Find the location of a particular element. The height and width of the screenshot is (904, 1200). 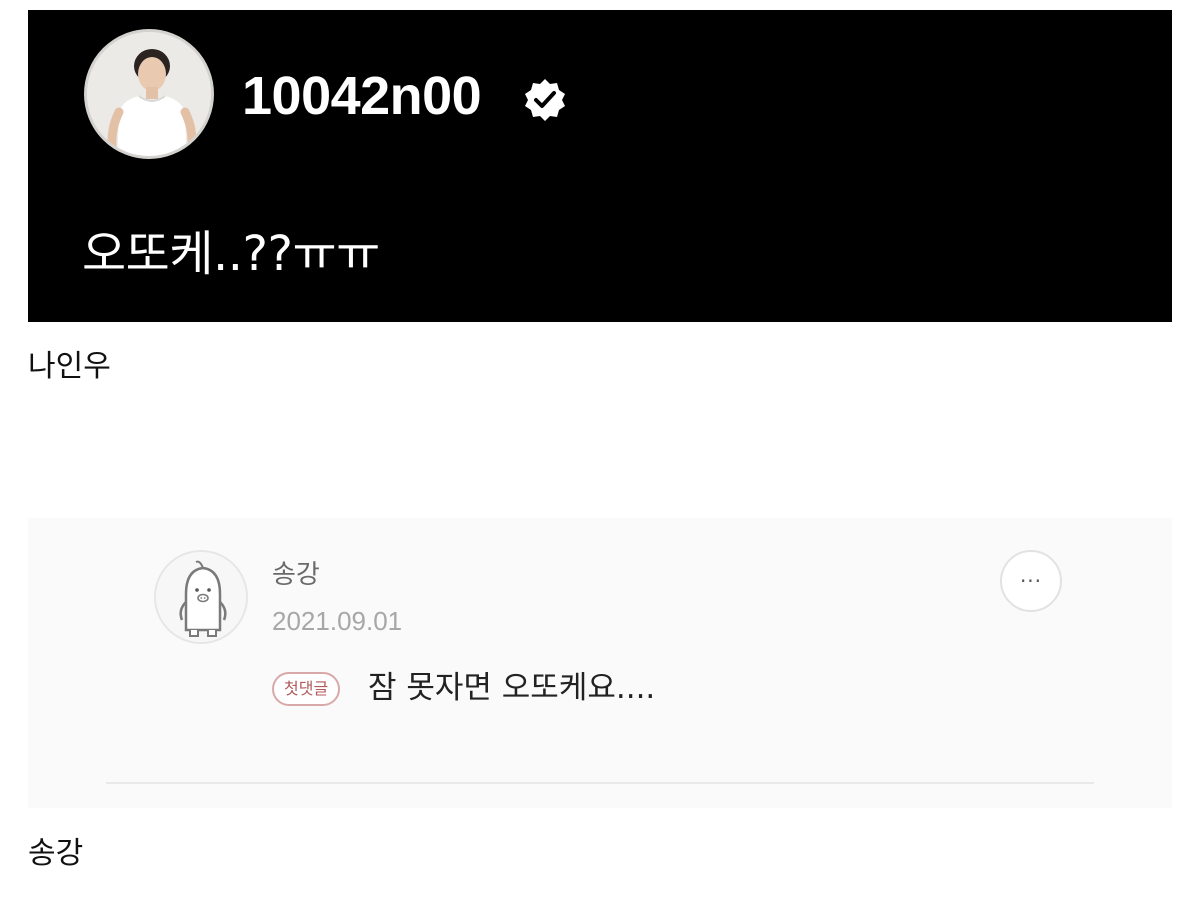

source-label: 나인우 is located at coordinates (69, 366).